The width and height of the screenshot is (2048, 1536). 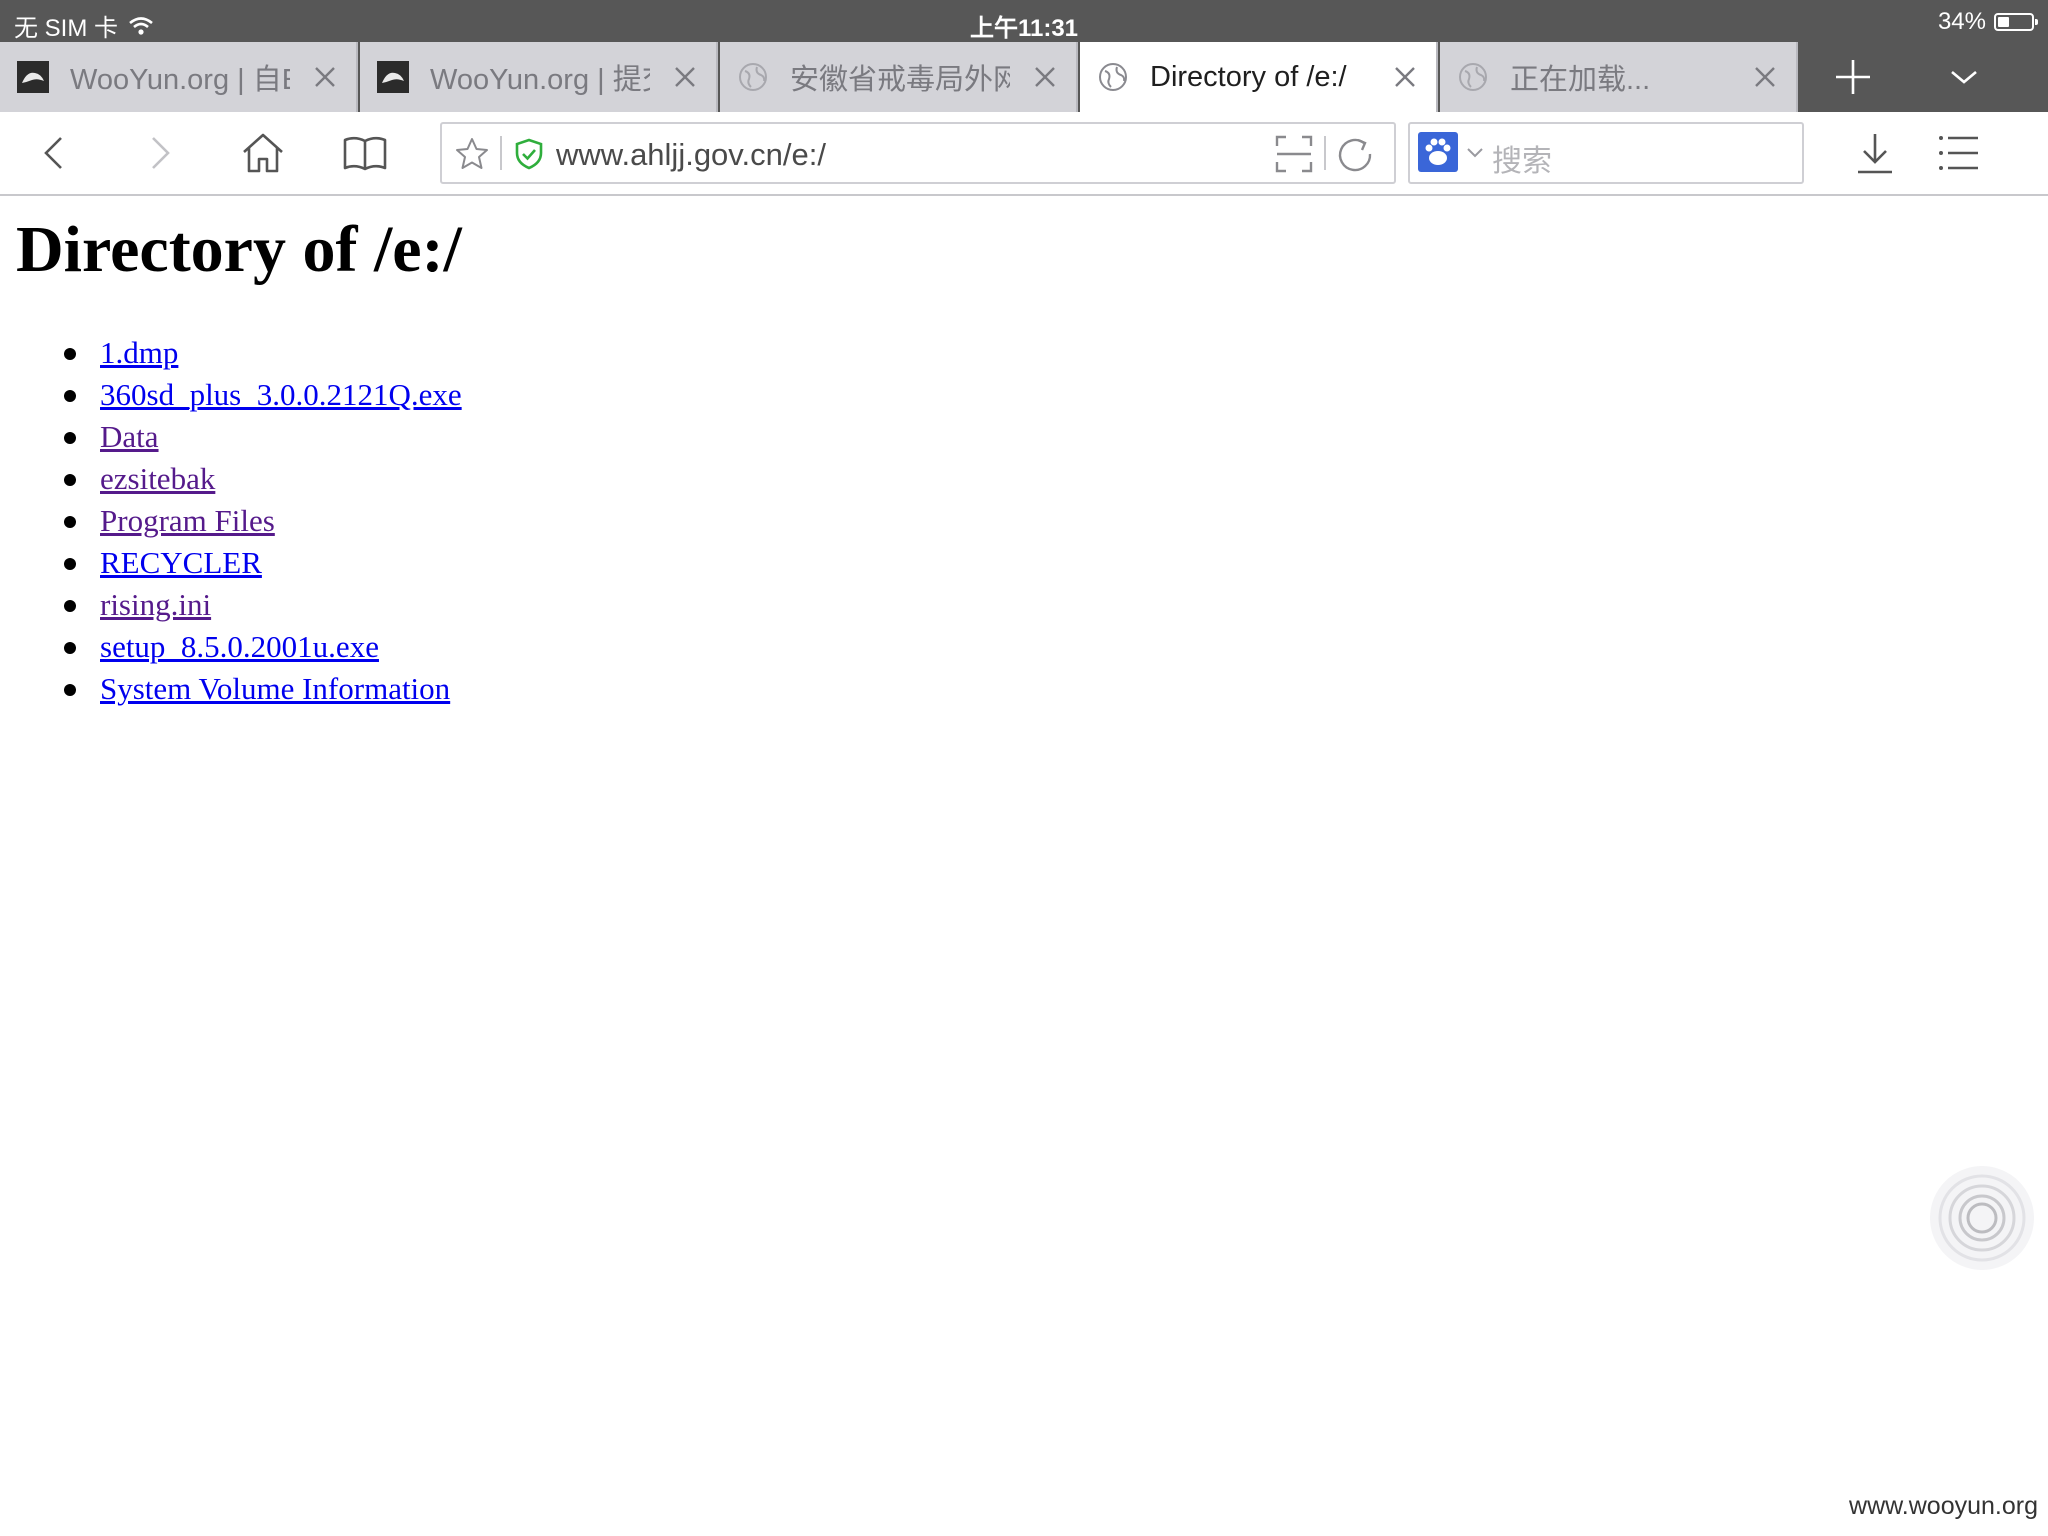 I want to click on baidu-paw-icon, so click(x=1438, y=152).